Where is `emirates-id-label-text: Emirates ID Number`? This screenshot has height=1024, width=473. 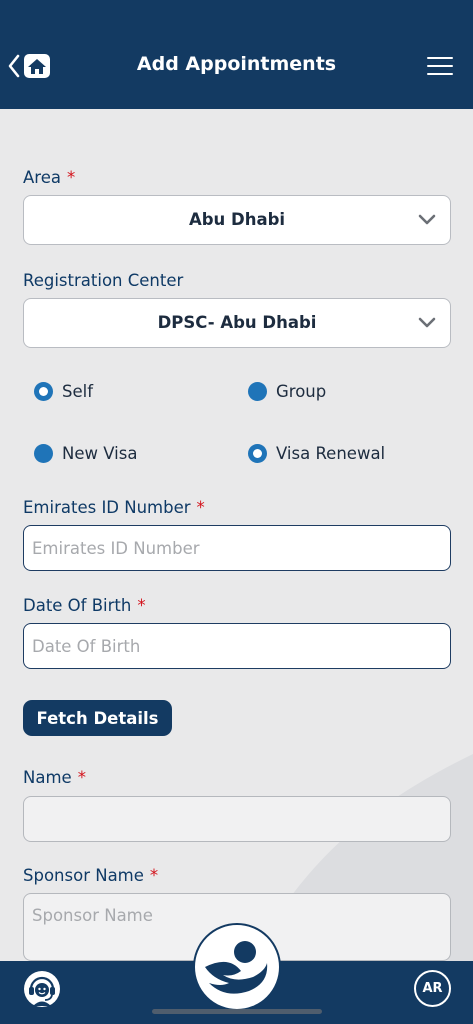
emirates-id-label-text: Emirates ID Number is located at coordinates (107, 507).